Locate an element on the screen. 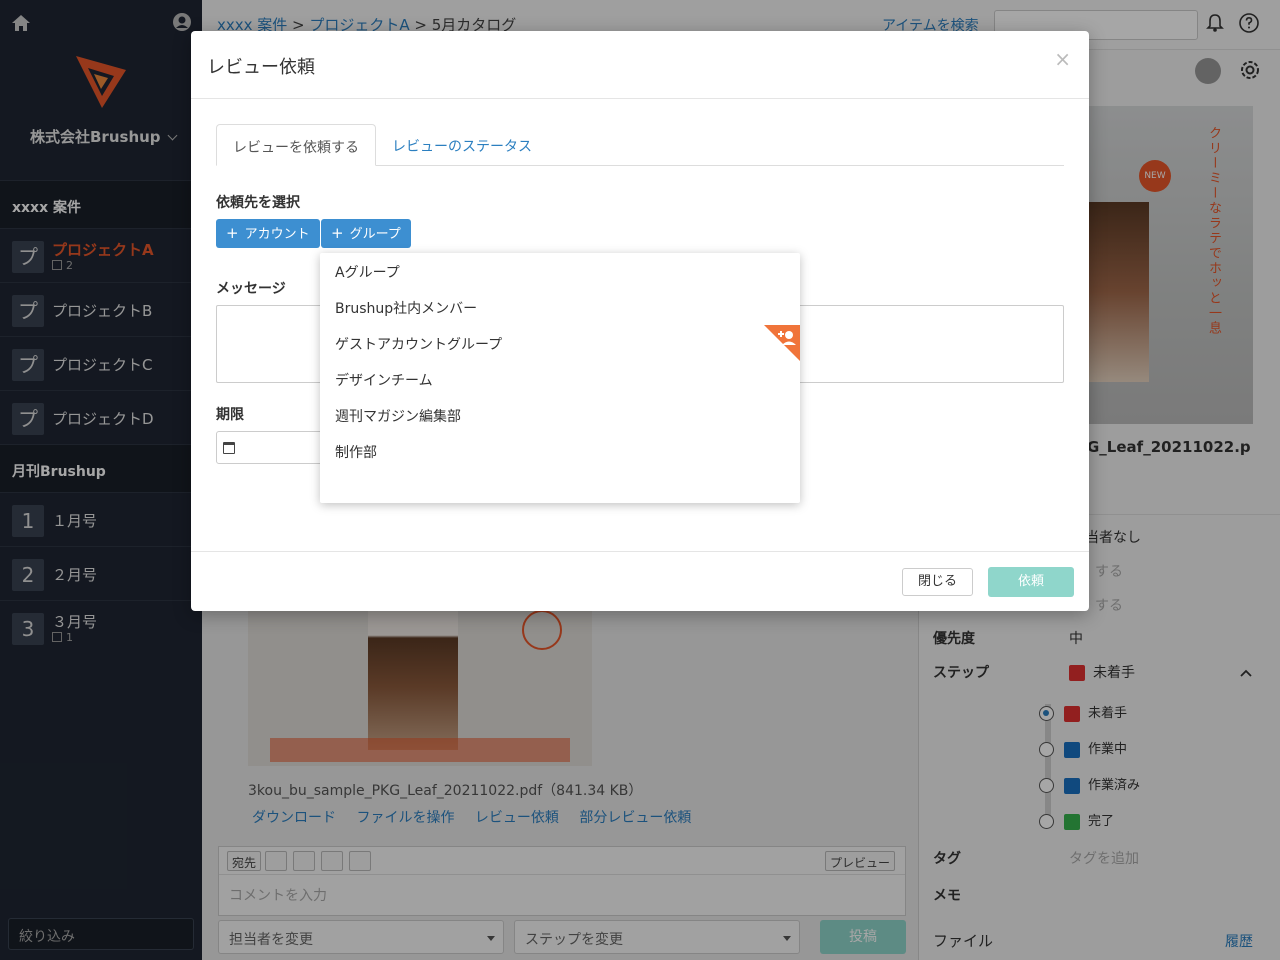 The image size is (1280, 960). dialog-title: レビュー依頼 is located at coordinates (261, 67).